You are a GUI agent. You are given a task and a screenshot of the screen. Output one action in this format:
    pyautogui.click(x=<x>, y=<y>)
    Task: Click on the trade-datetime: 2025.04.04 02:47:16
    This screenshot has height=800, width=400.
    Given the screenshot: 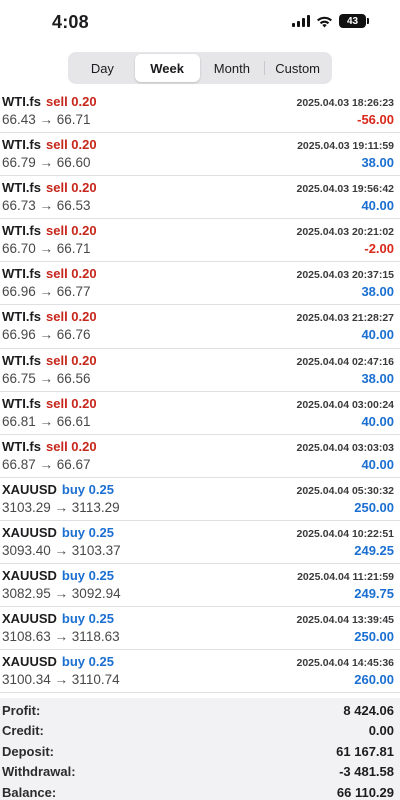 What is the action you would take?
    pyautogui.click(x=345, y=361)
    